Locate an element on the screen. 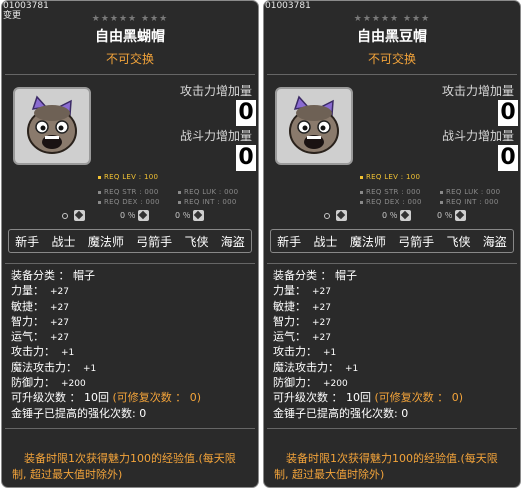  item-name: 自由黑蝴帽 is located at coordinates (130, 37).